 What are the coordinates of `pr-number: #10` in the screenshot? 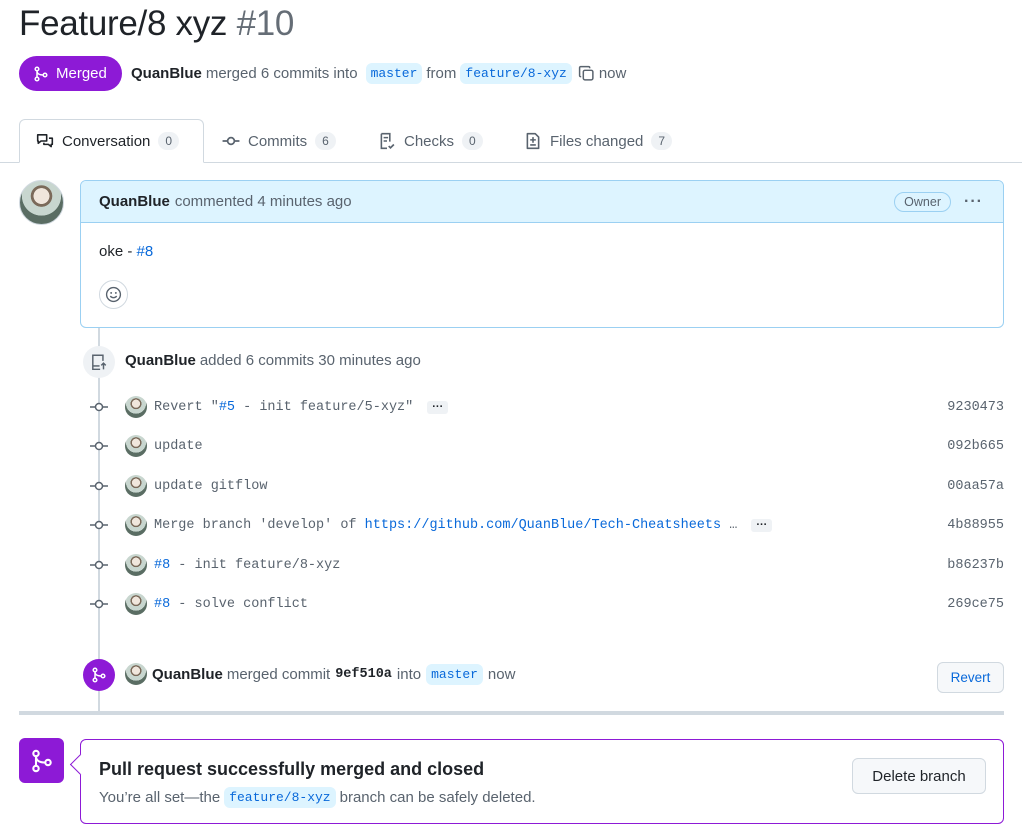 It's located at (265, 23).